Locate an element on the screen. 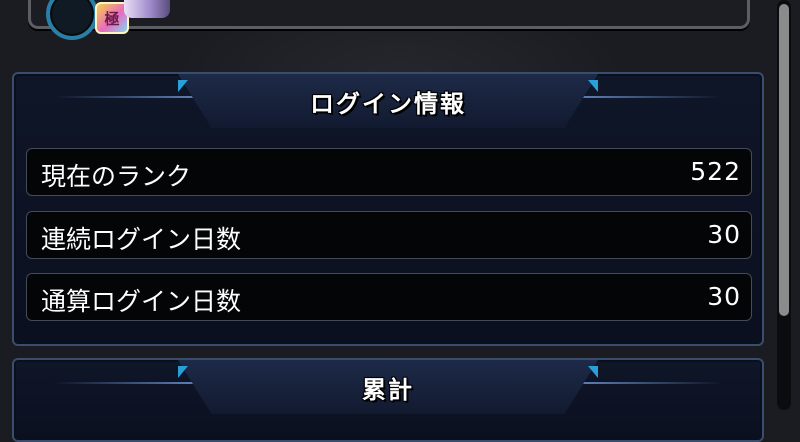 Image resolution: width=800 pixels, height=442 pixels. row-label: 現在のランク is located at coordinates (116, 176).